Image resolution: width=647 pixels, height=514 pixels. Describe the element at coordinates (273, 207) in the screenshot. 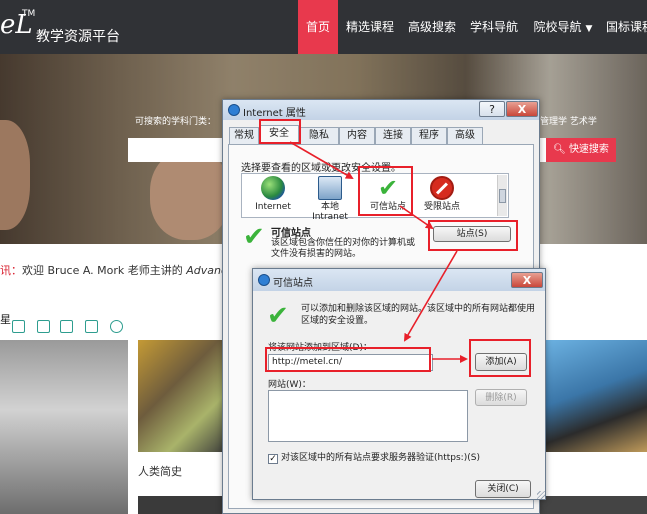

I see `zone-label: Internet` at that location.